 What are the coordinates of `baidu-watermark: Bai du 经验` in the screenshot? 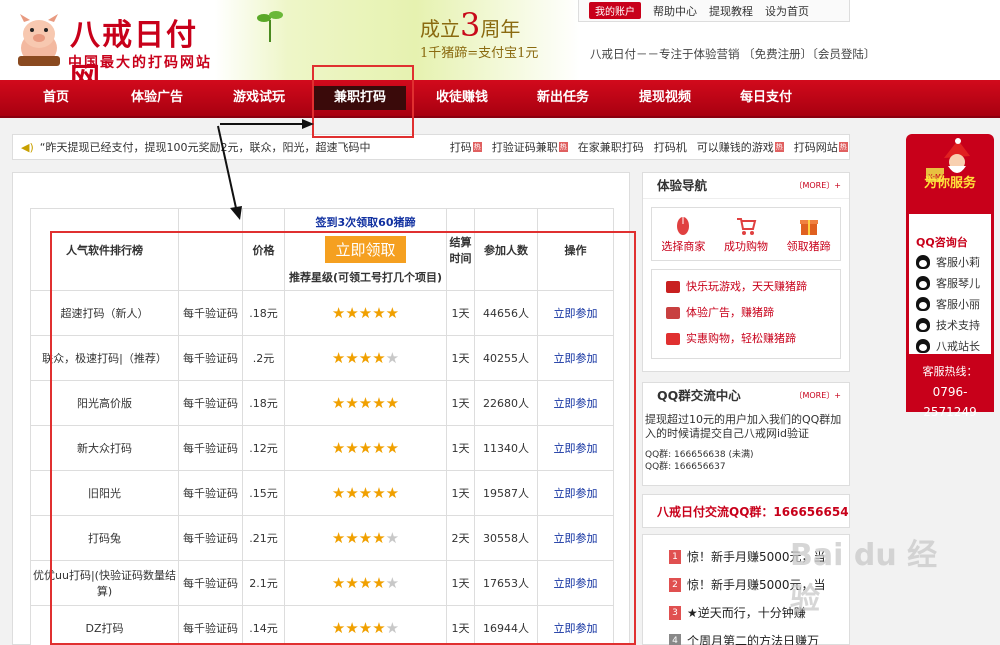 It's located at (864, 577).